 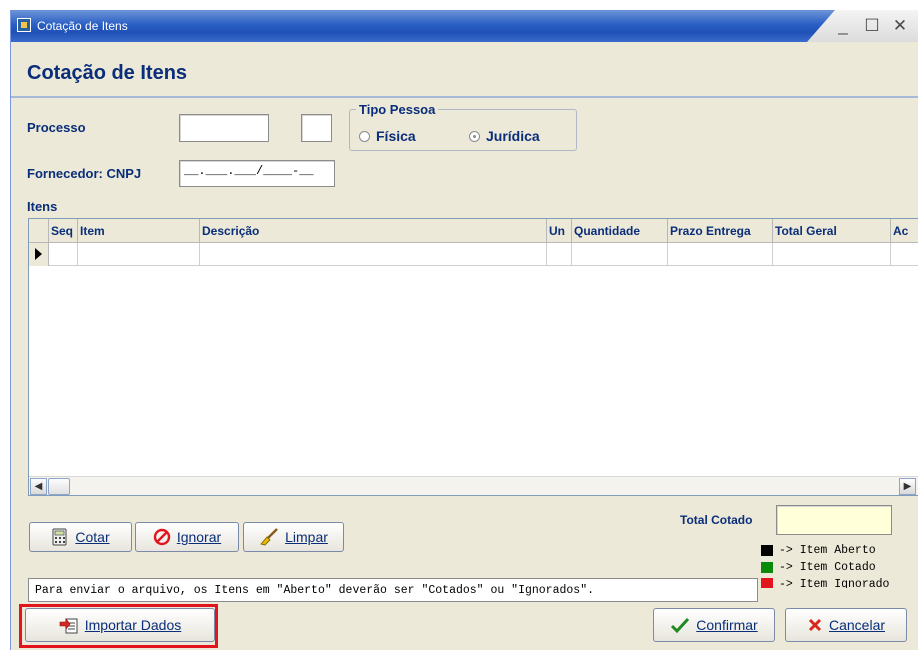 I want to click on black-swatch-icon, so click(x=767, y=550).